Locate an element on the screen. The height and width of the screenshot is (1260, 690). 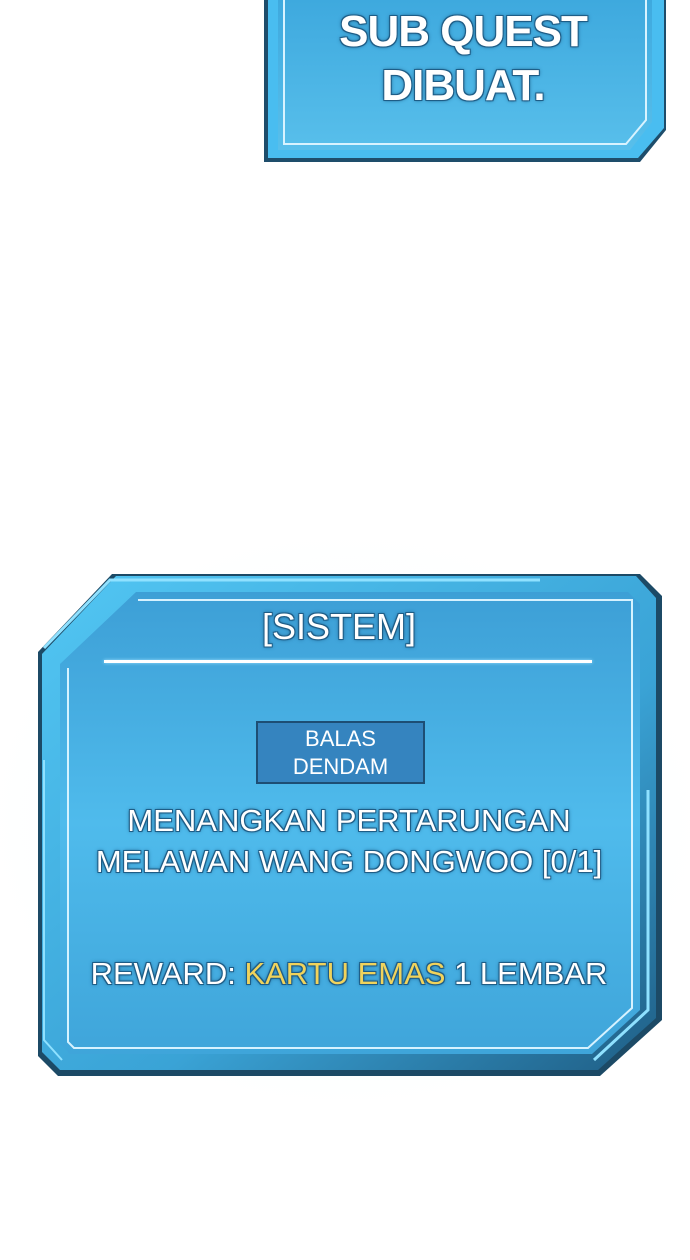
reward-item: KARTU EMAS is located at coordinates (345, 973).